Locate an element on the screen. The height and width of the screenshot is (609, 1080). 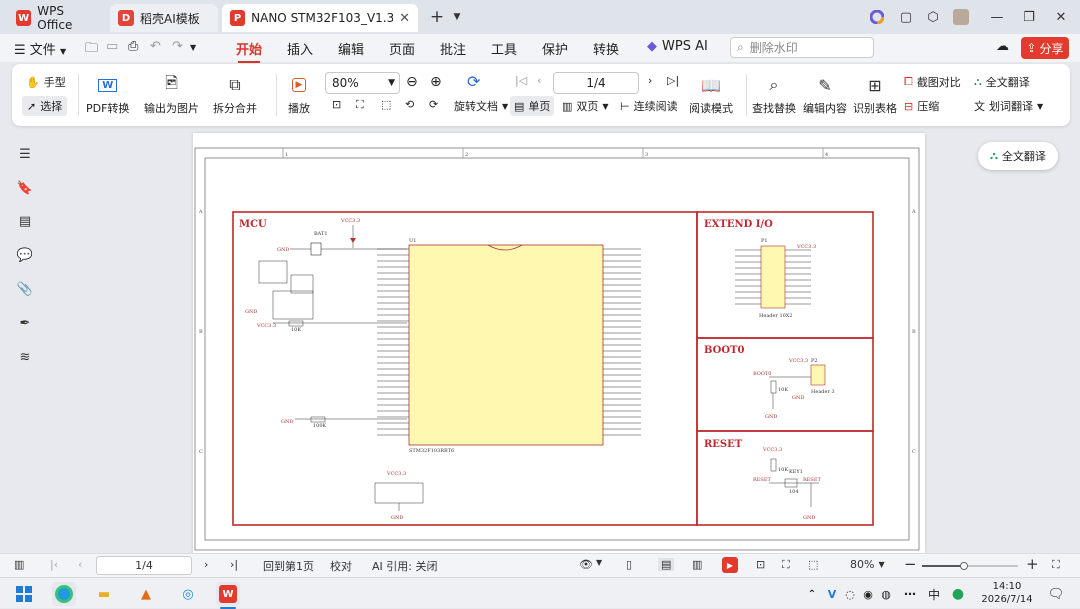
compress-button: ⊟ 压缩 is located at coordinates (921, 106).